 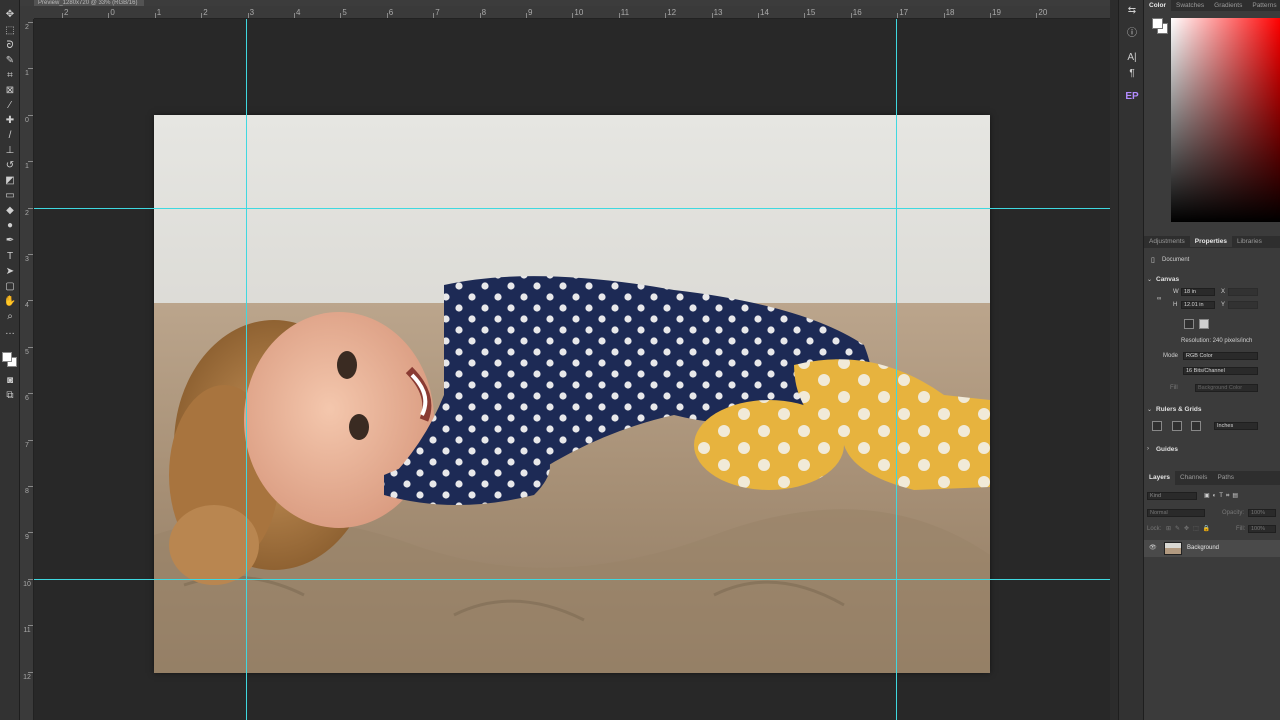 What do you see at coordinates (1190, 5) in the screenshot?
I see `tab-swatches: Swatches` at bounding box center [1190, 5].